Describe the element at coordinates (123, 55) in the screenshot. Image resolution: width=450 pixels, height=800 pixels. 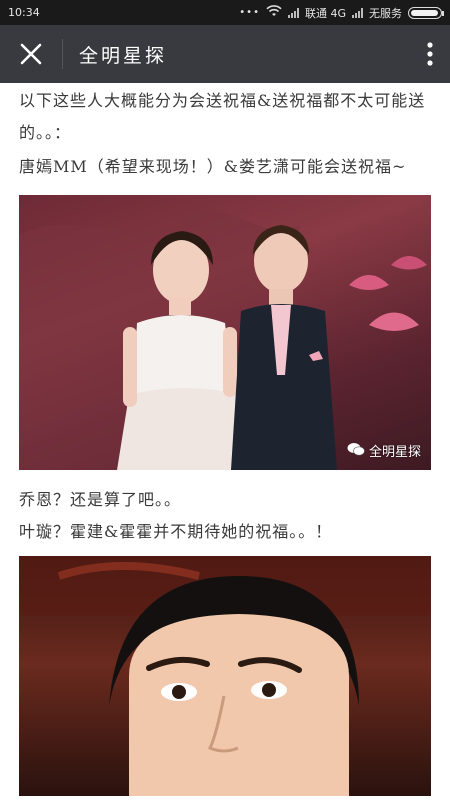
I see `page-title: 全明星探` at that location.